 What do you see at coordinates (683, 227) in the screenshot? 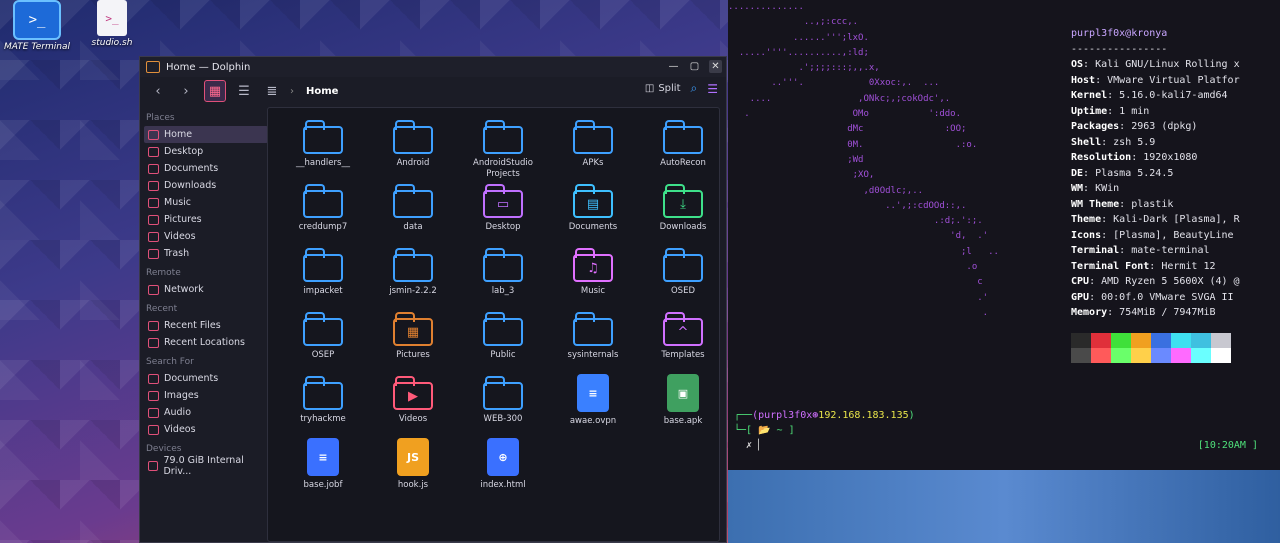
I see `file-name: Downloads` at bounding box center [683, 227].